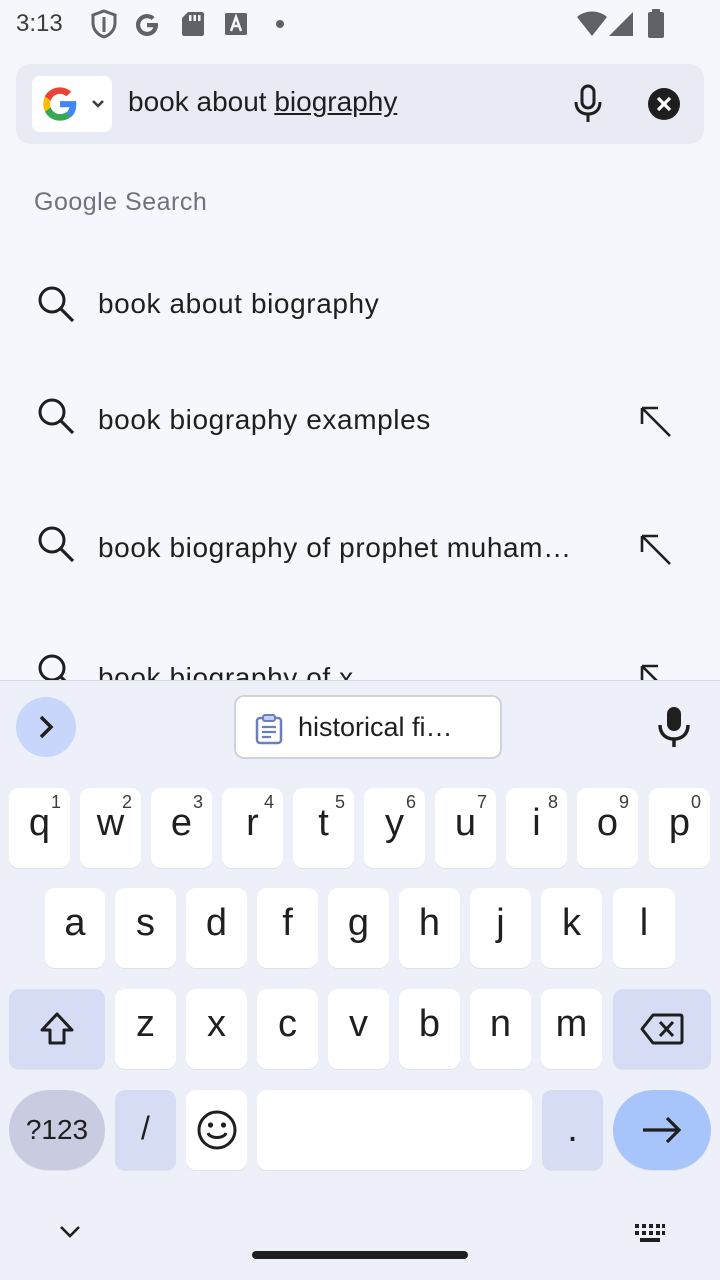 This screenshot has height=1280, width=720. I want to click on suggestion-text: book biography of x, so click(226, 671).